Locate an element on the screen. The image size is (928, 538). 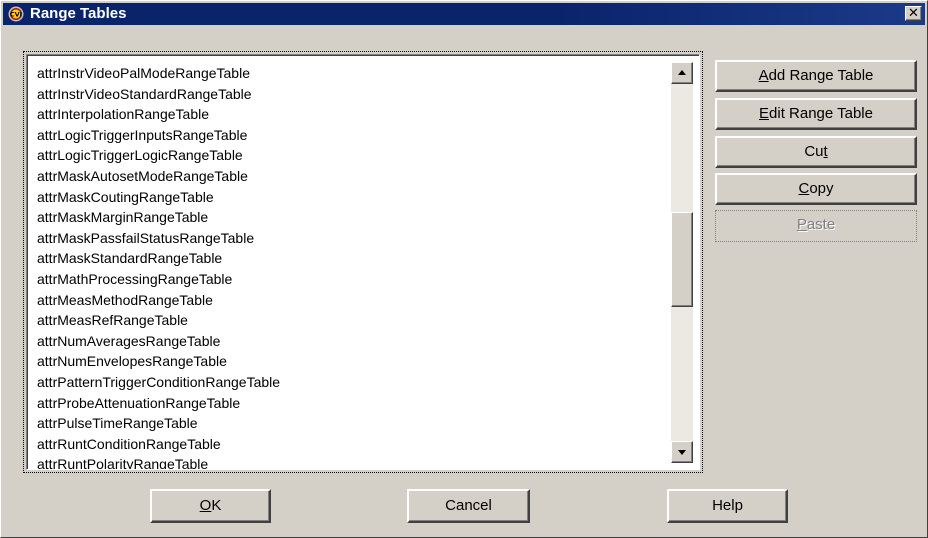
cut-button: Cut is located at coordinates (816, 152).